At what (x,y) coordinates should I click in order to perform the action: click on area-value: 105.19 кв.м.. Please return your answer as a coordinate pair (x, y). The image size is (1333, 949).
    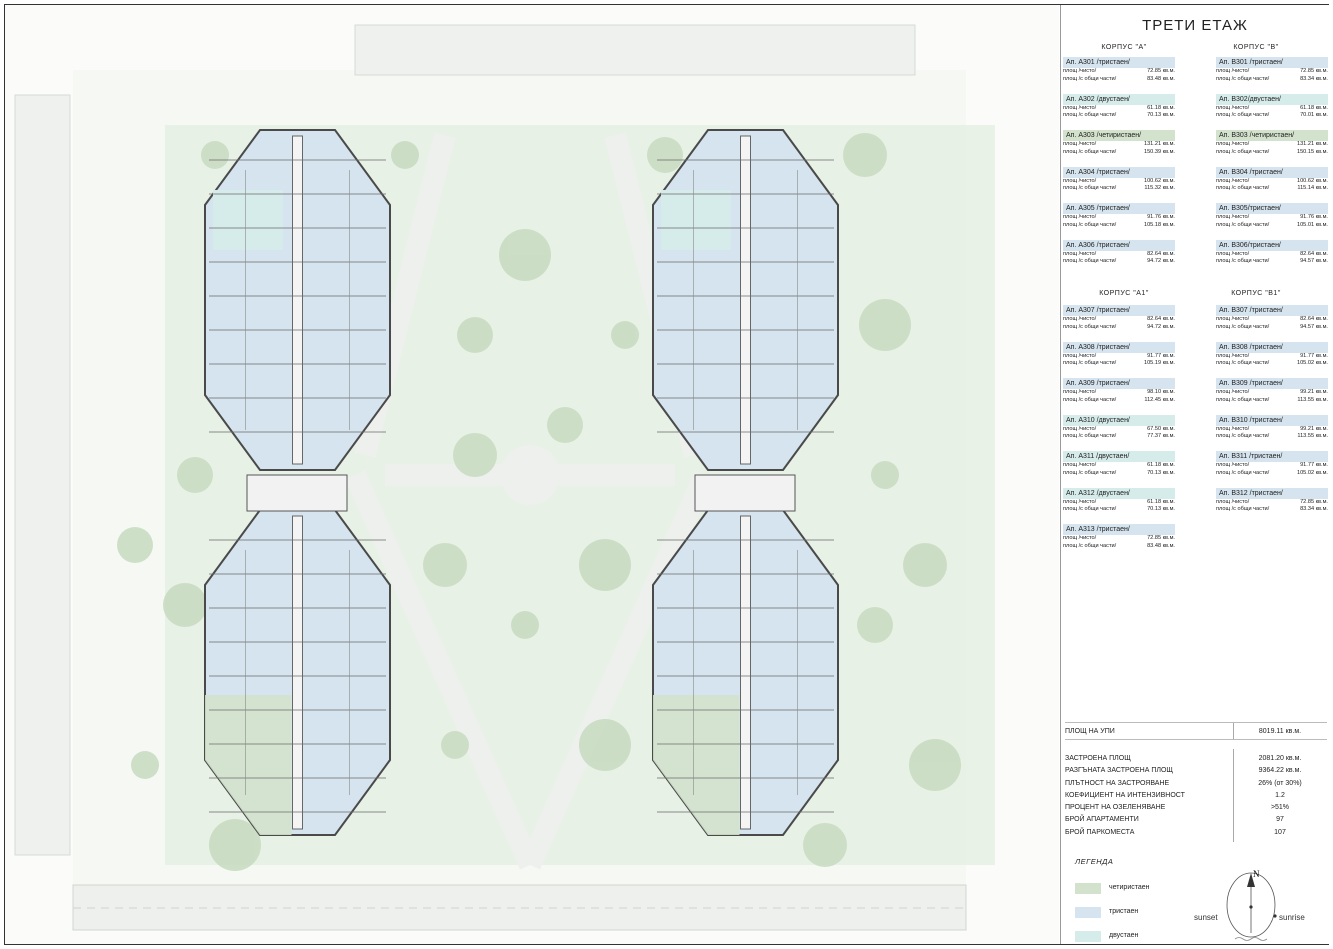
    Looking at the image, I should click on (1159, 363).